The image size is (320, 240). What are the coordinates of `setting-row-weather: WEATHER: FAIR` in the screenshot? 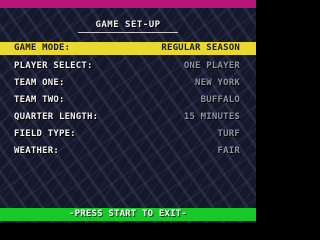 It's located at (127, 151).